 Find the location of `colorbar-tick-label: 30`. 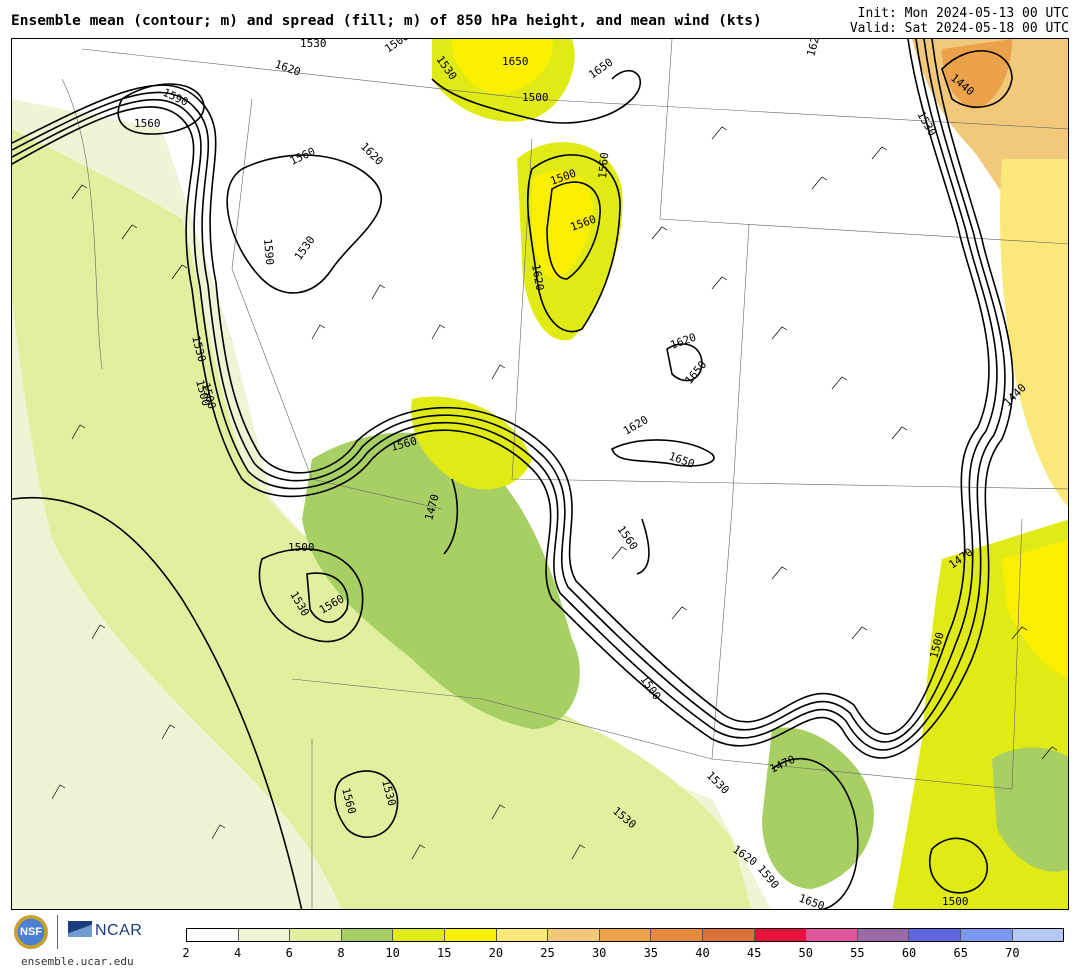

colorbar-tick-label: 30 is located at coordinates (599, 953).